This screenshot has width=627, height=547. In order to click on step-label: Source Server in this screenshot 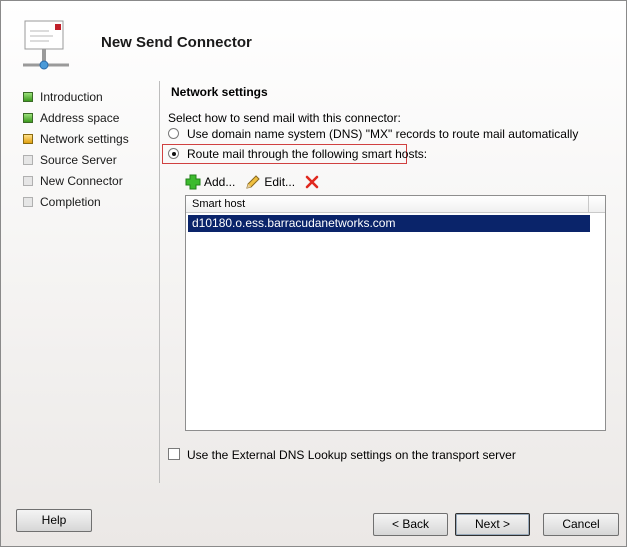, I will do `click(78, 160)`.